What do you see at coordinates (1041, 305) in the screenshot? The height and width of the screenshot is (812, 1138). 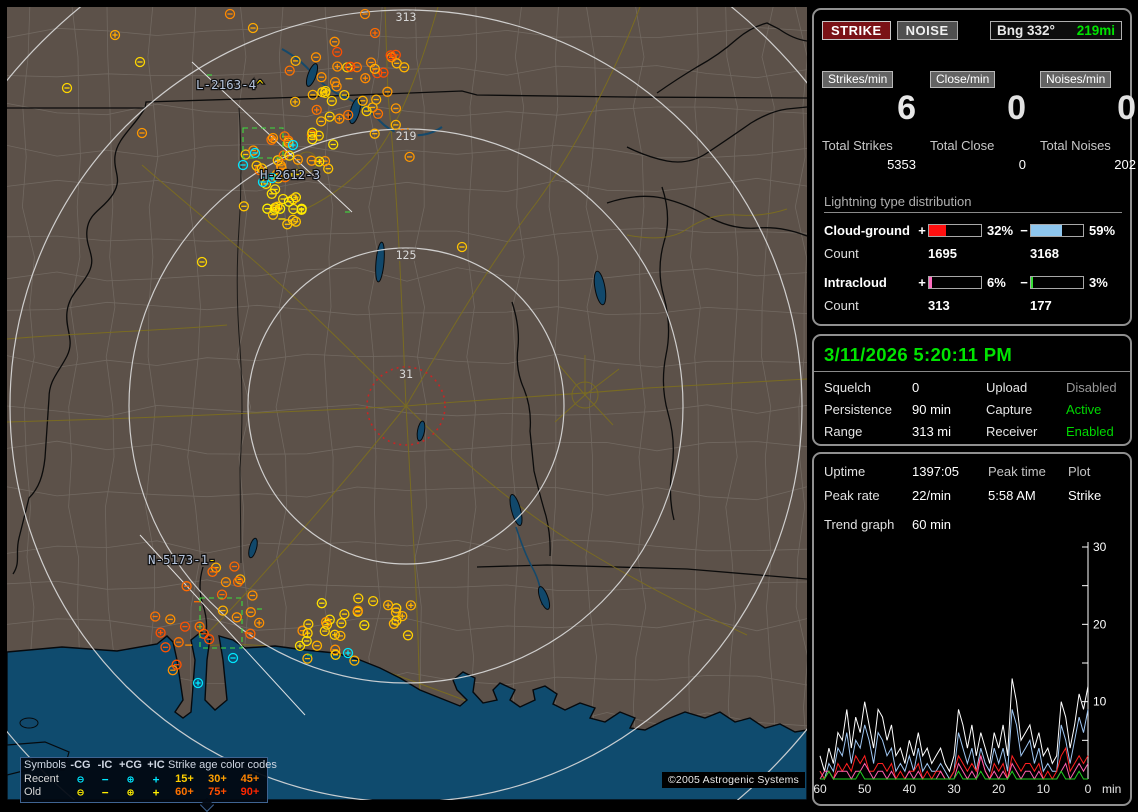 I see `negative-count: 177` at bounding box center [1041, 305].